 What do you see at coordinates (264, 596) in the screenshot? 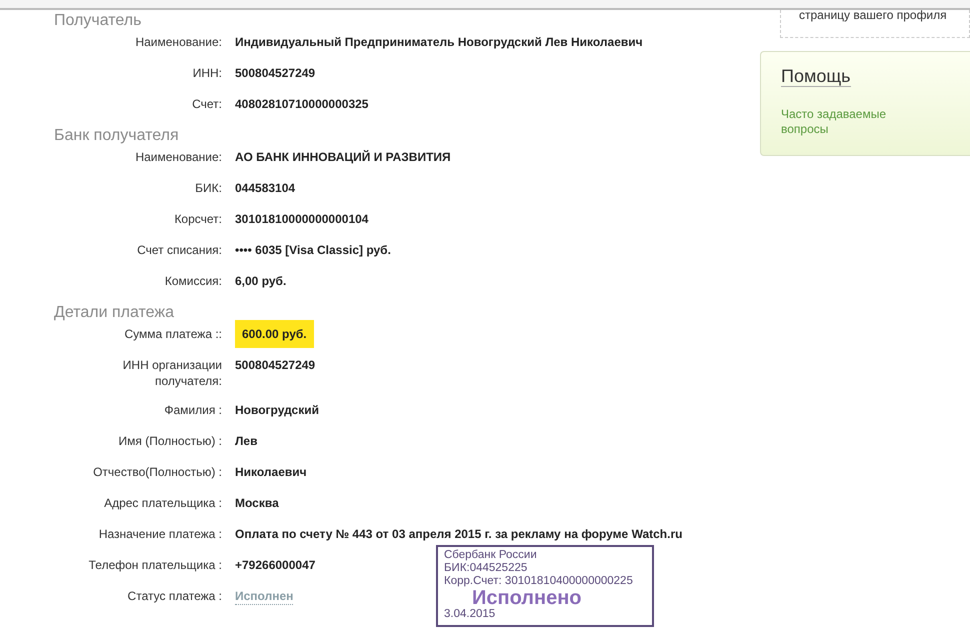
I see `status-link: Исполнен` at bounding box center [264, 596].